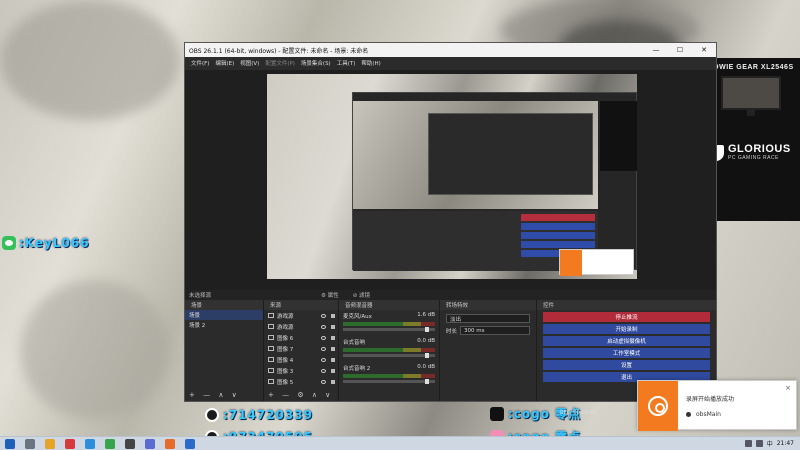 This screenshot has width=800, height=450. I want to click on no-source-selected: 未选择源, so click(200, 296).